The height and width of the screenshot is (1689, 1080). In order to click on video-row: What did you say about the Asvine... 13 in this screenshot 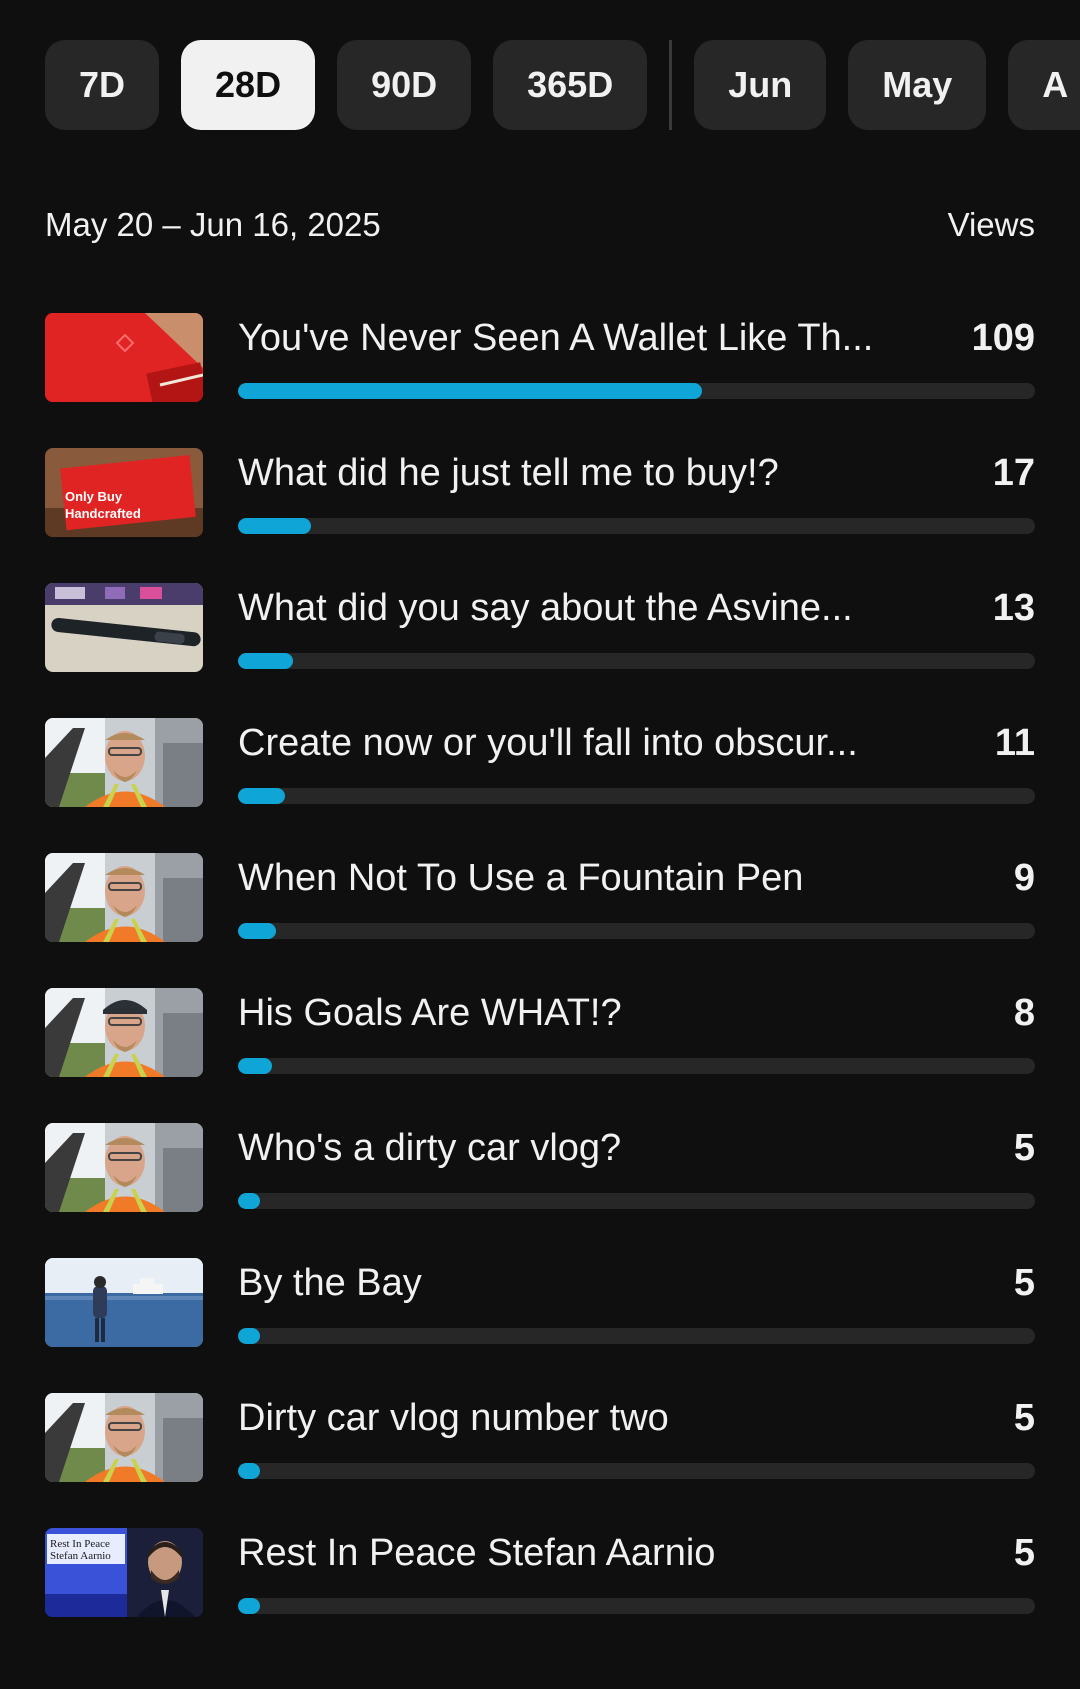, I will do `click(540, 650)`.